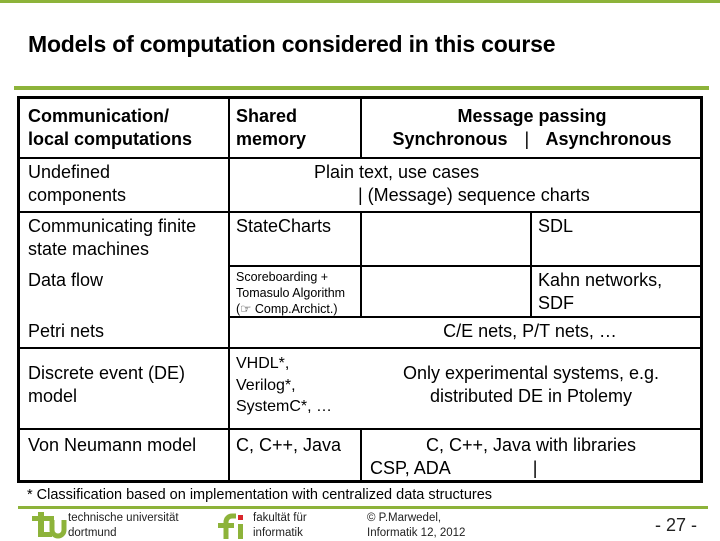 The height and width of the screenshot is (541, 720). I want to click on label-line: Communicating finite, so click(112, 226).